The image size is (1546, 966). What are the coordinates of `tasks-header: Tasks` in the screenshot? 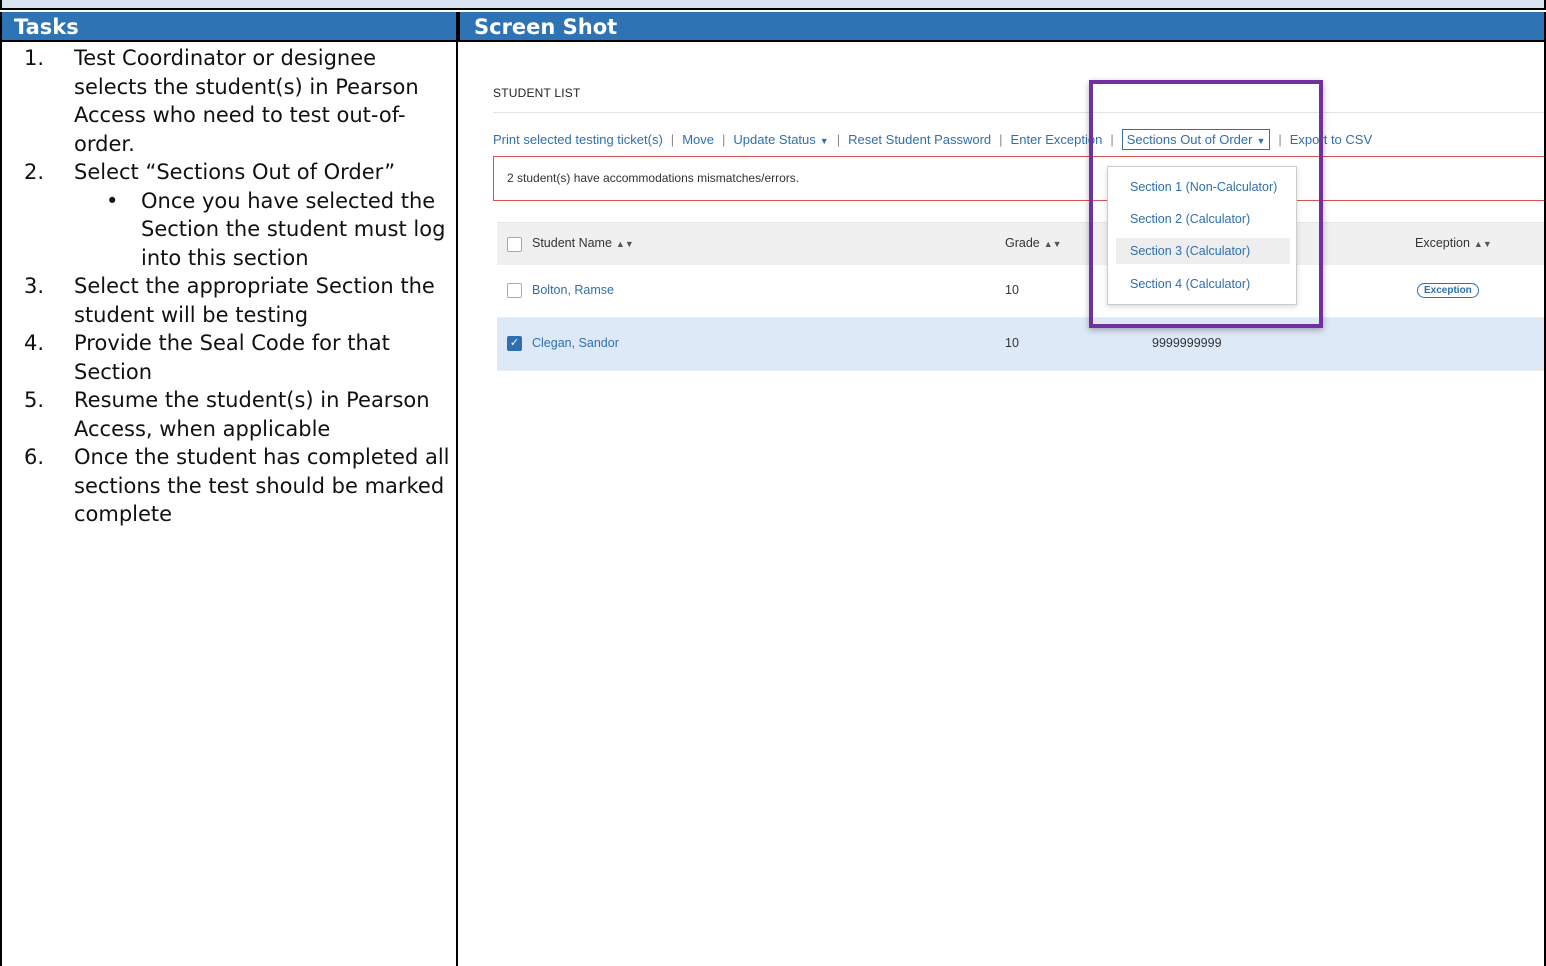 It's located at (229, 27).